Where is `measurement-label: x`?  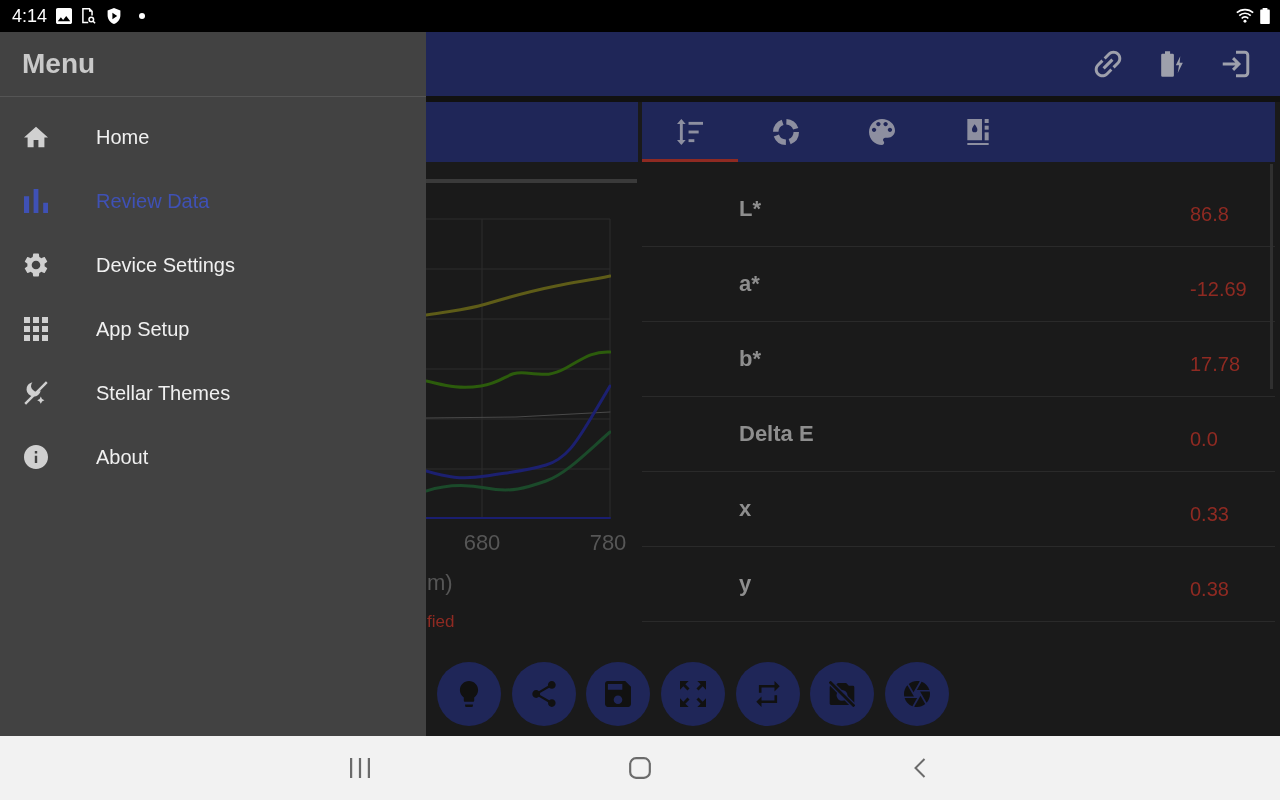 measurement-label: x is located at coordinates (745, 509).